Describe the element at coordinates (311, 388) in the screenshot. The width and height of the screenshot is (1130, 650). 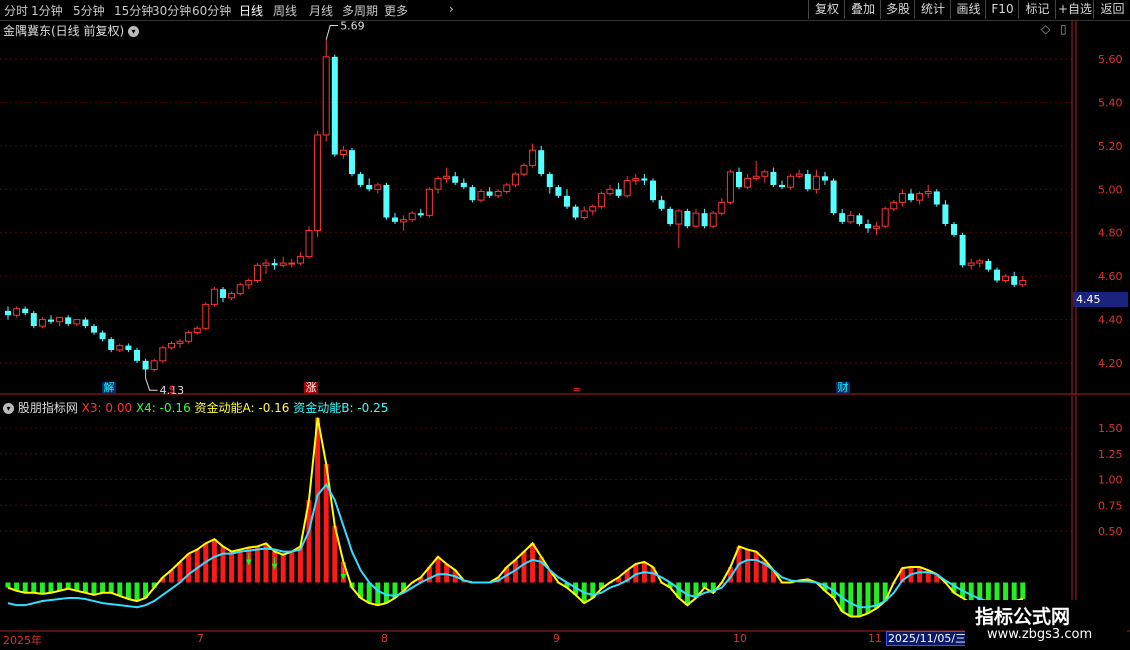
I see `event-marker-limit-up: 涨` at that location.